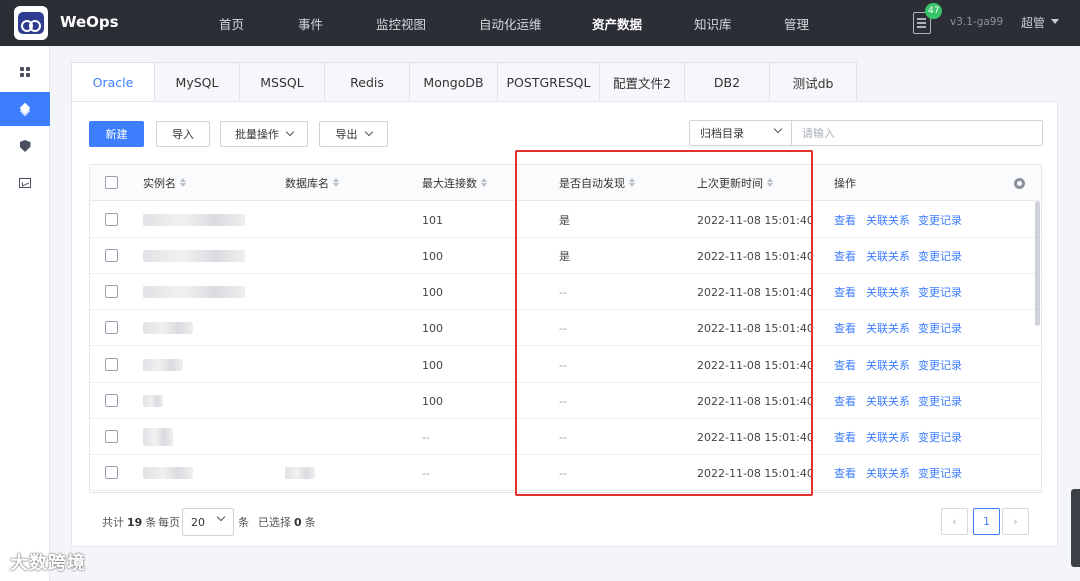 This screenshot has width=1080, height=581. What do you see at coordinates (48, 563) in the screenshot?
I see `watermark: 大数跨境` at bounding box center [48, 563].